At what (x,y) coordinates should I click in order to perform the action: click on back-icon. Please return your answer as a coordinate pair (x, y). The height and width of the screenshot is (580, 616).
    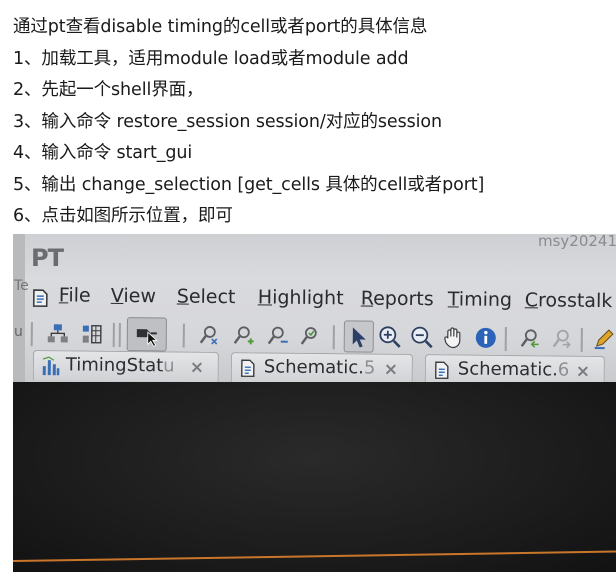
    Looking at the image, I should click on (530, 338).